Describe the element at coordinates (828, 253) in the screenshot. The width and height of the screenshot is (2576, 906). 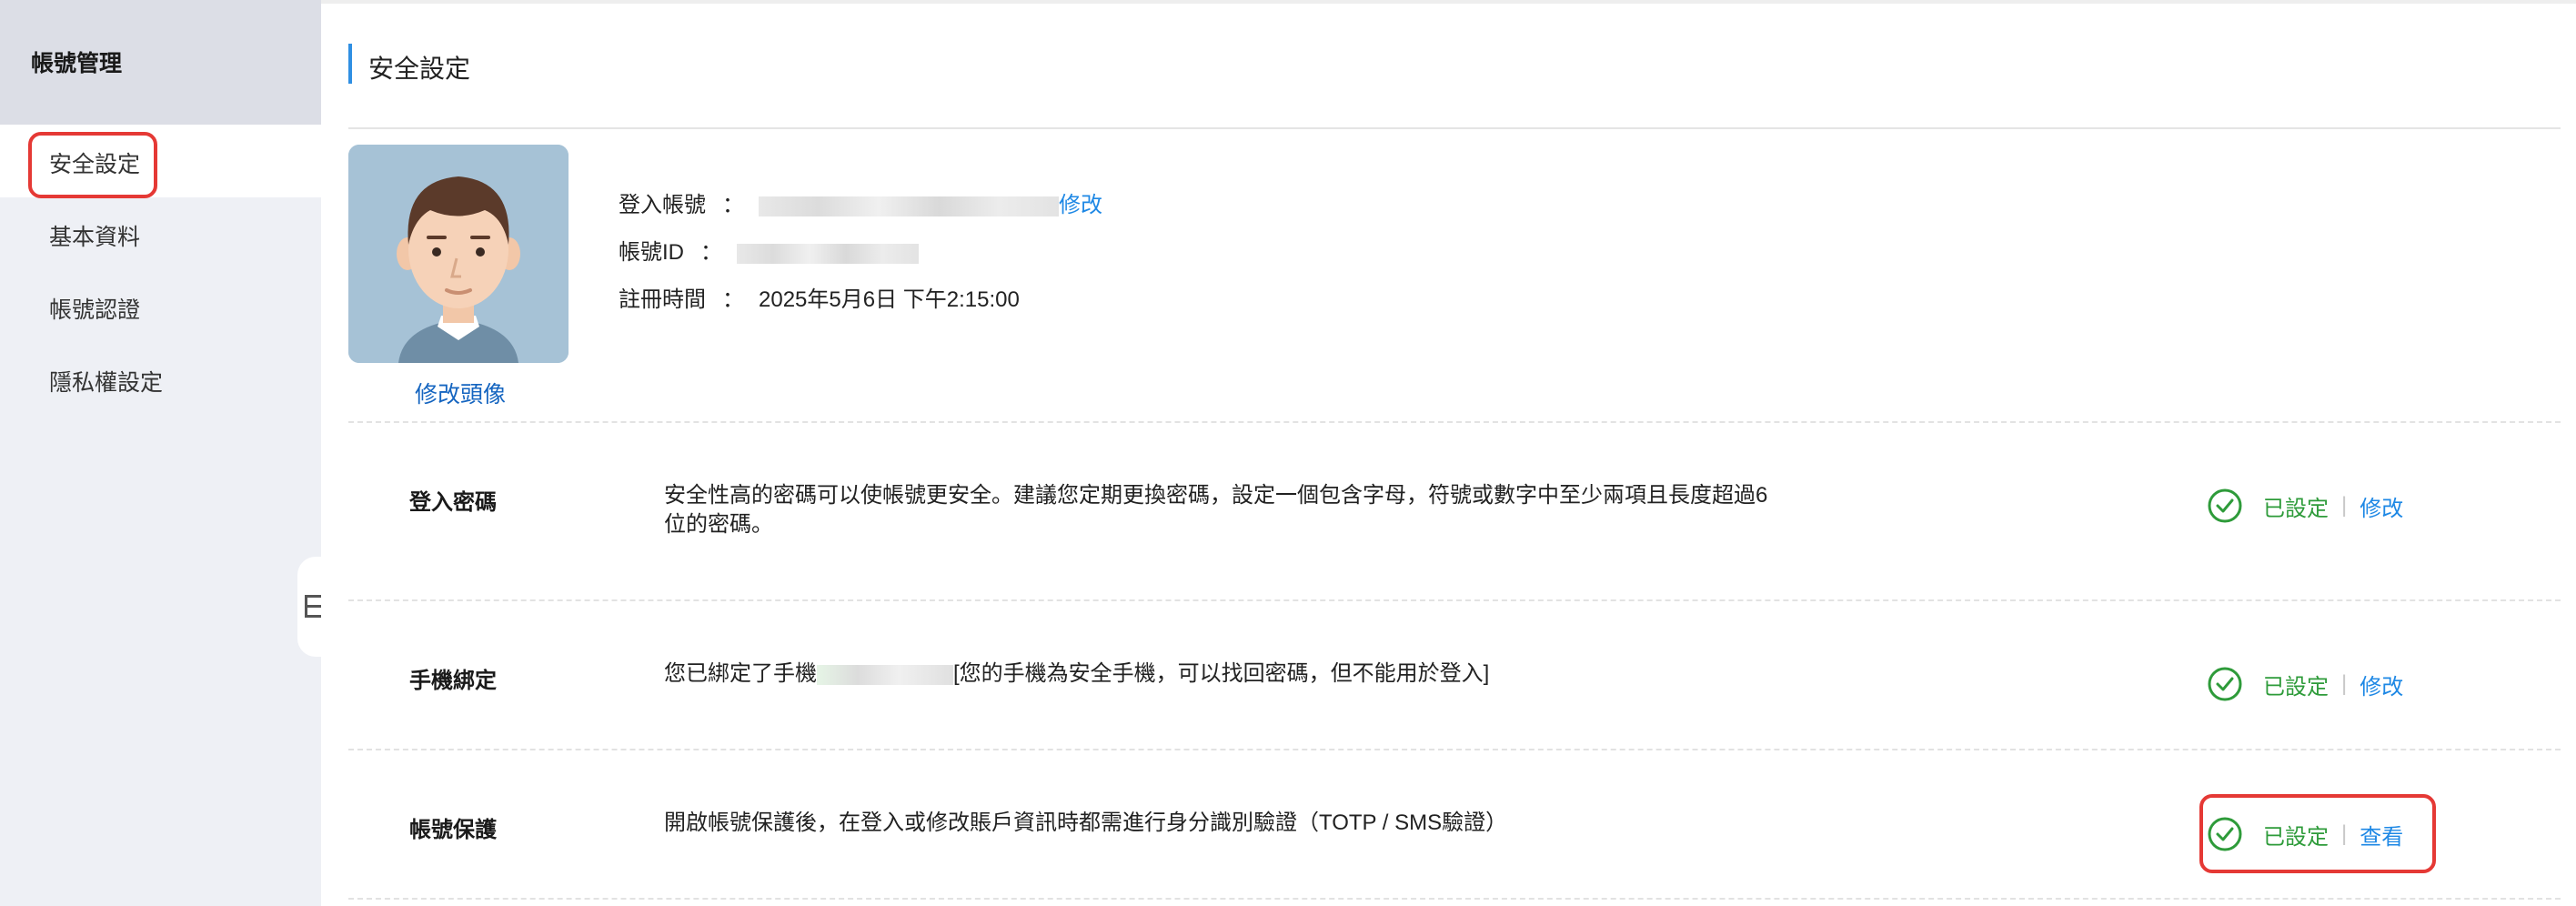
I see `masked-account-id-value` at that location.